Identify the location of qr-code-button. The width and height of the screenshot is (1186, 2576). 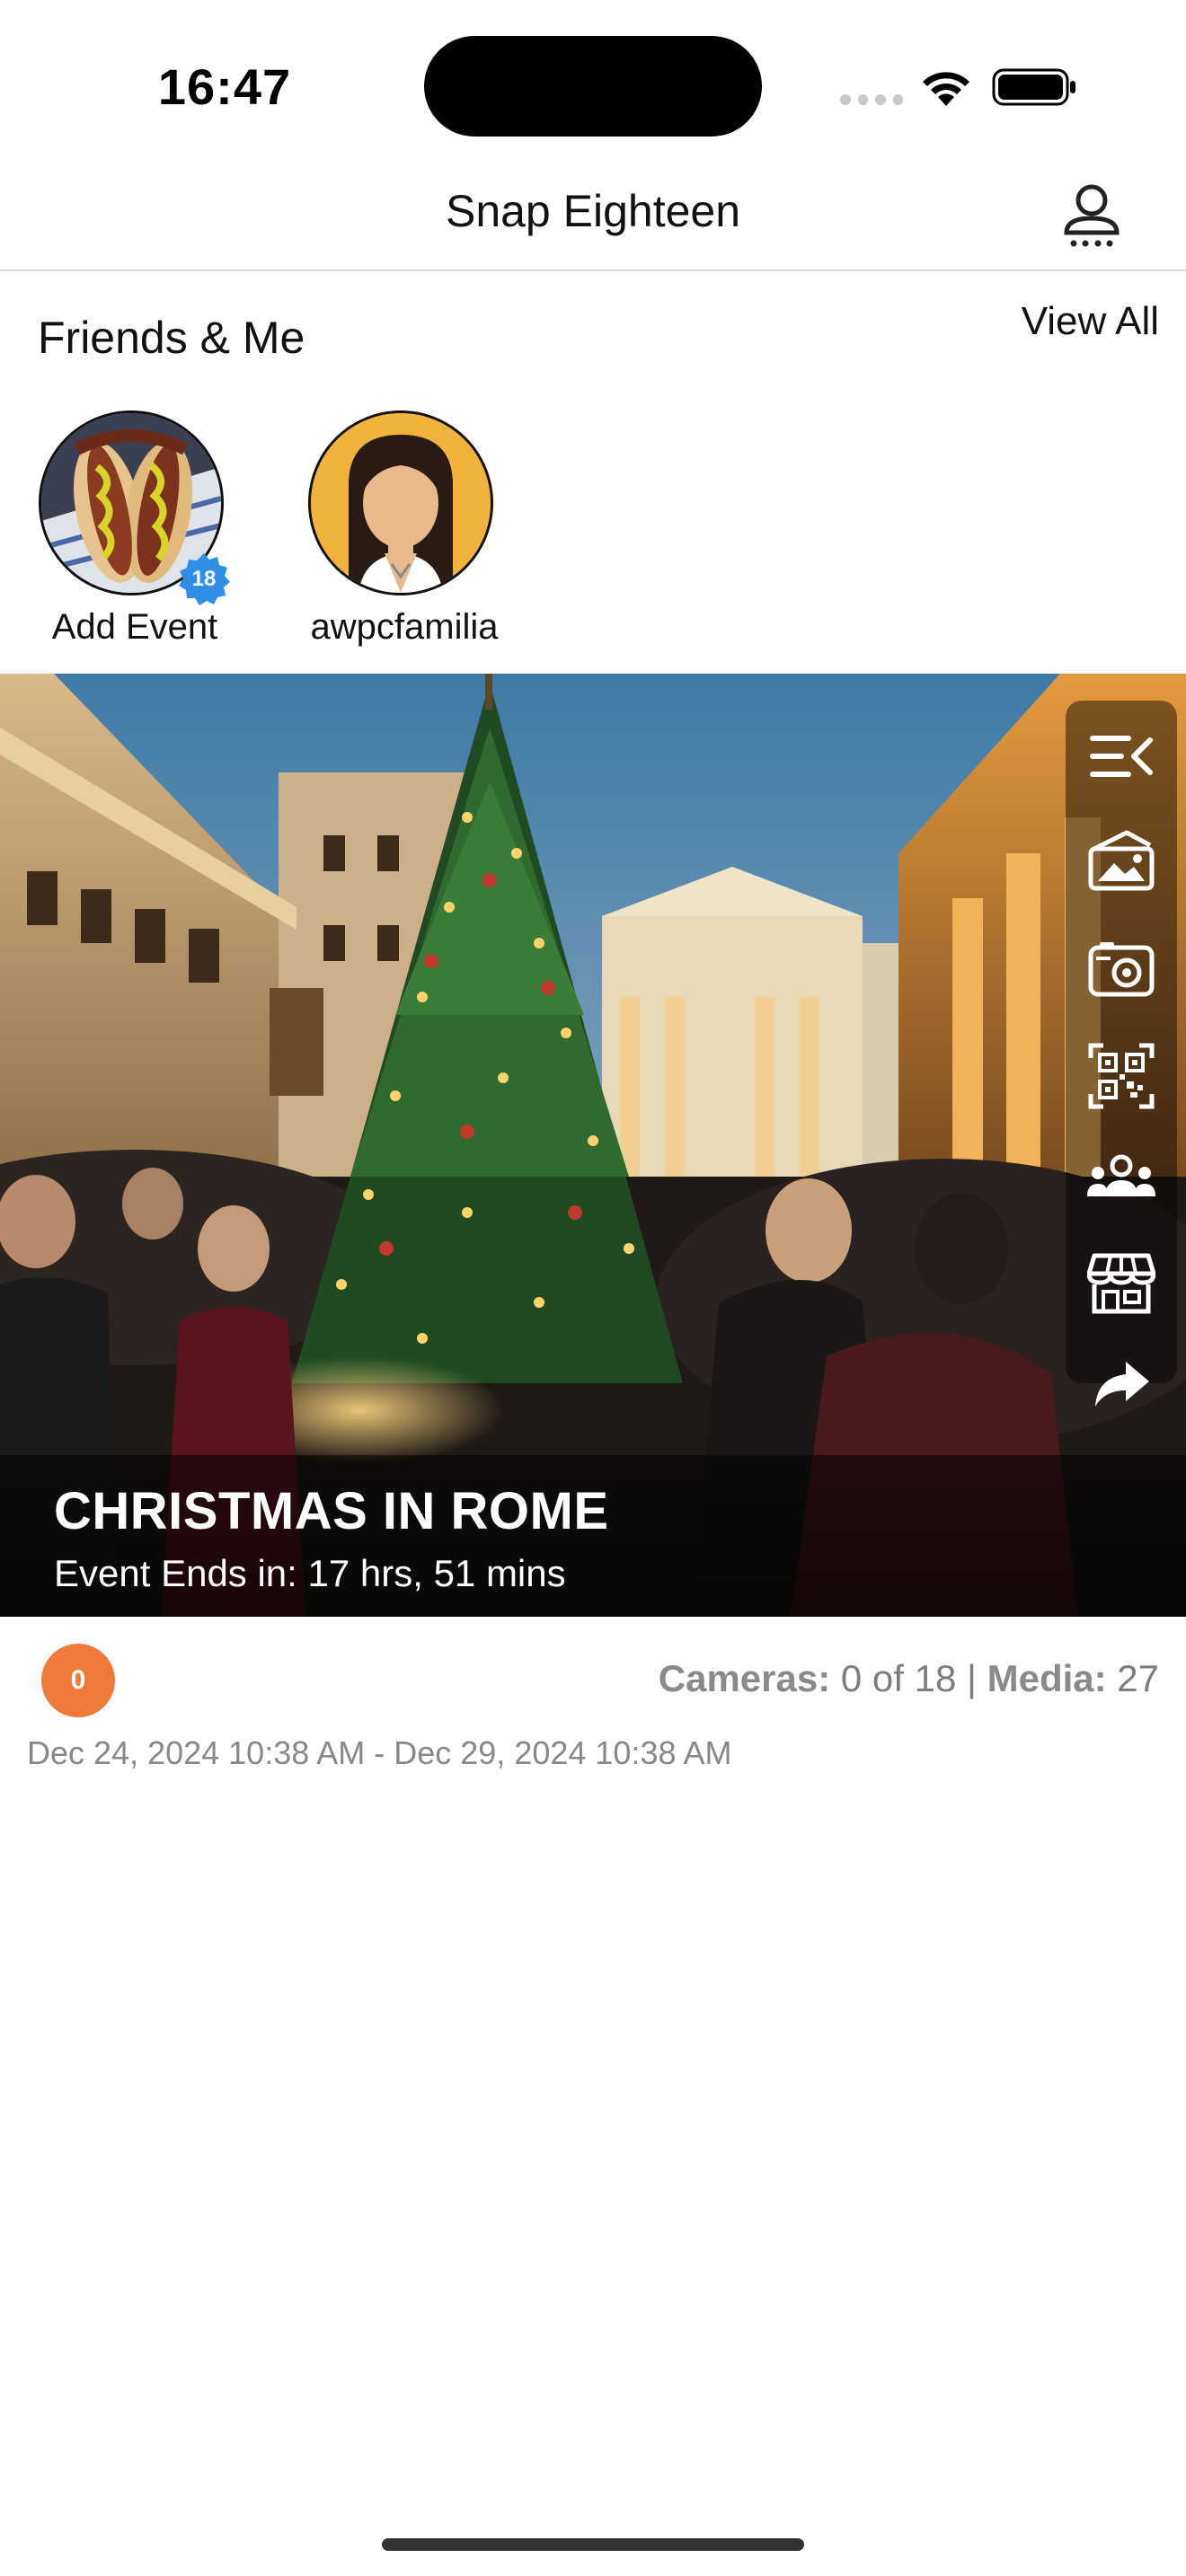
(1121, 1076).